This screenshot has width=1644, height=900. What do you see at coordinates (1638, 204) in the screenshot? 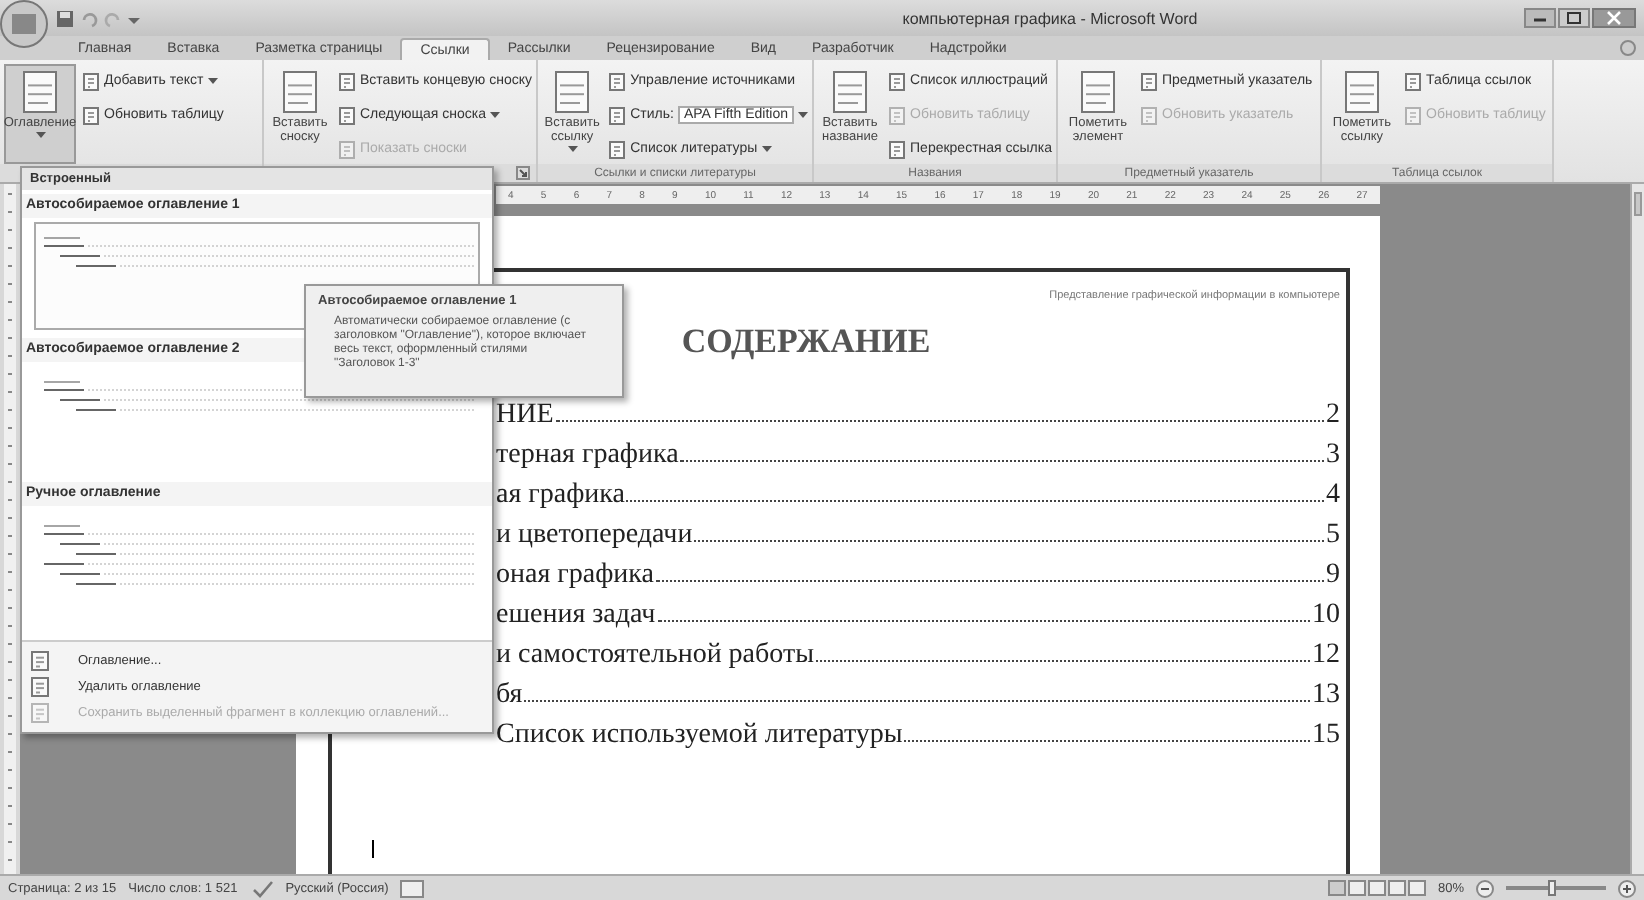
I see `scroll-thumb` at bounding box center [1638, 204].